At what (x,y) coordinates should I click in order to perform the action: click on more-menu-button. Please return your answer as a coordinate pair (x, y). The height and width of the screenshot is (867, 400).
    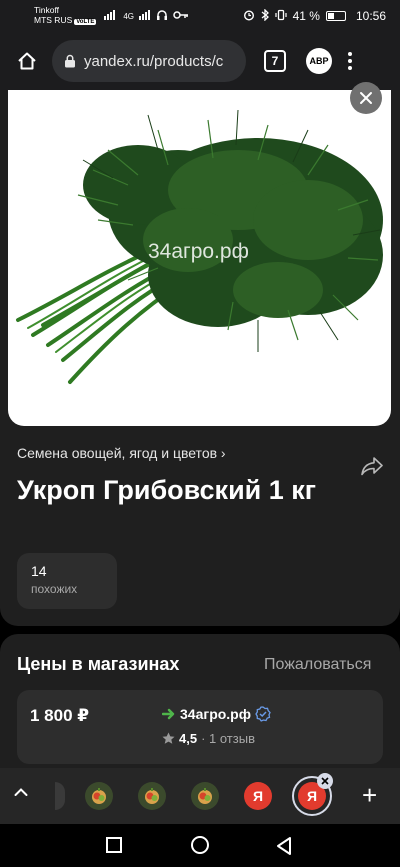
    Looking at the image, I should click on (350, 61).